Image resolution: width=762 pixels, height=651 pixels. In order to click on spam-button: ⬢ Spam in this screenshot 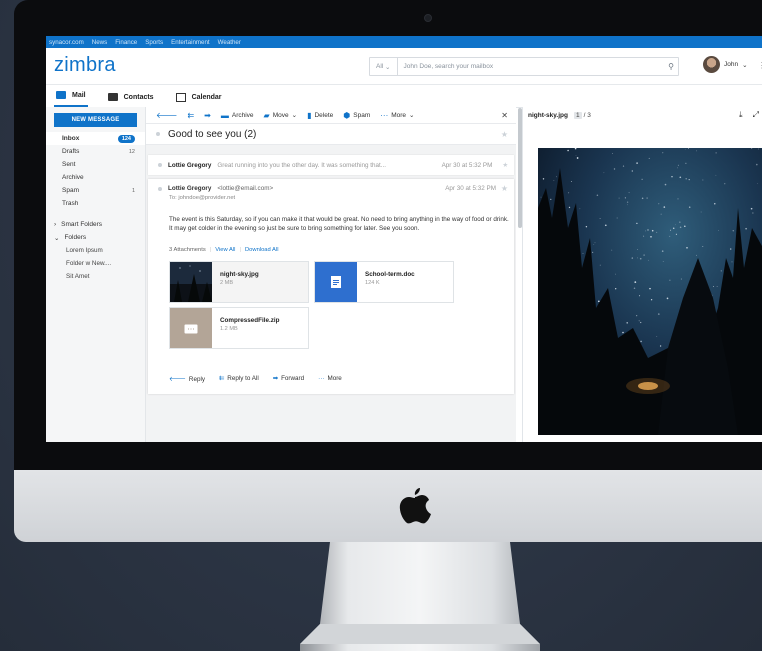, I will do `click(356, 115)`.